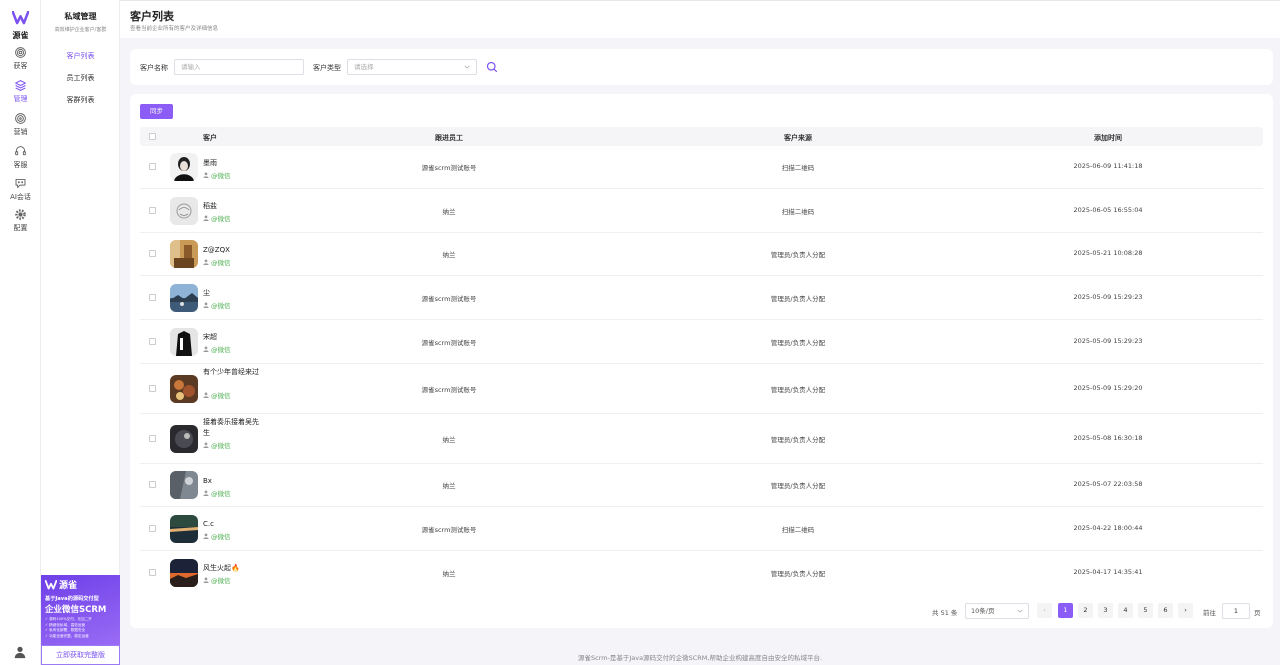 This screenshot has width=1280, height=665. What do you see at coordinates (20, 214) in the screenshot?
I see `gear-icon` at bounding box center [20, 214].